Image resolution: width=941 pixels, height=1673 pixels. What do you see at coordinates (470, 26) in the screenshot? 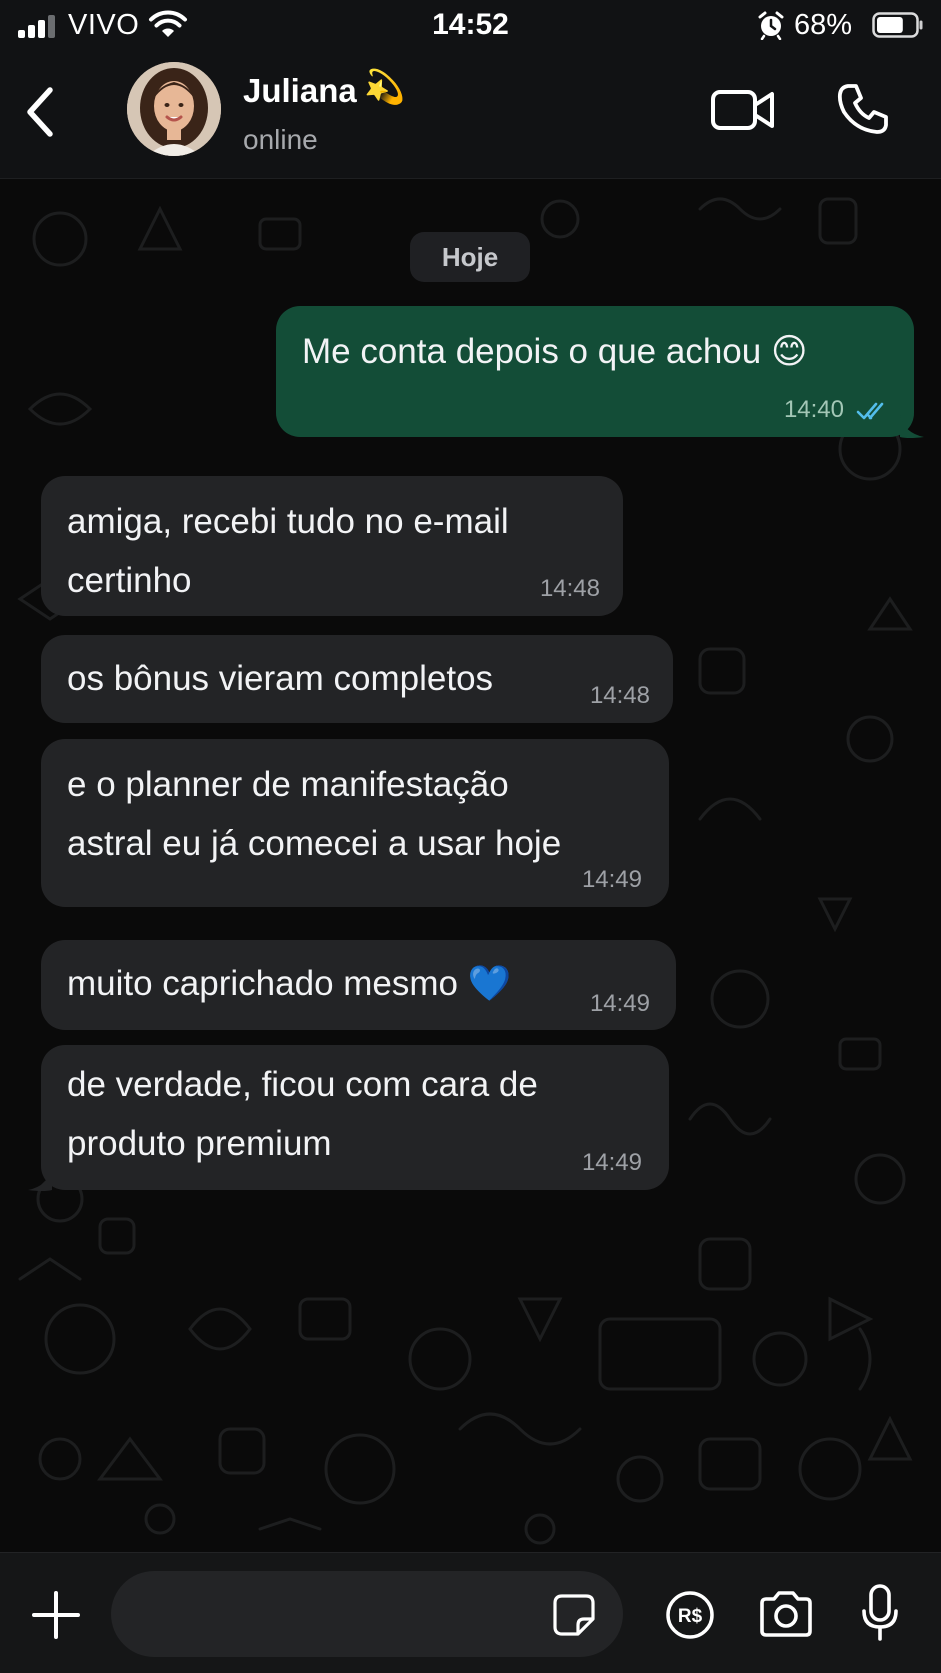
I see `status-bar: VIVO 14:52 68%` at bounding box center [470, 26].